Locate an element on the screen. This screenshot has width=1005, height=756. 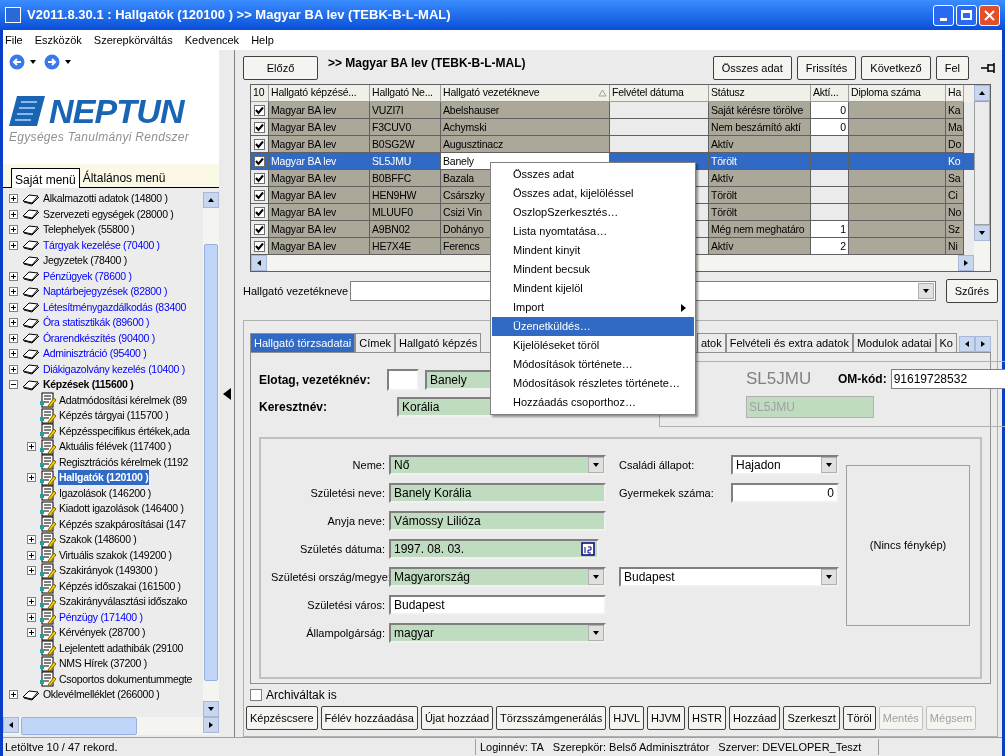
filter-label: Hallgató vezetékneve is located at coordinates (296, 291).